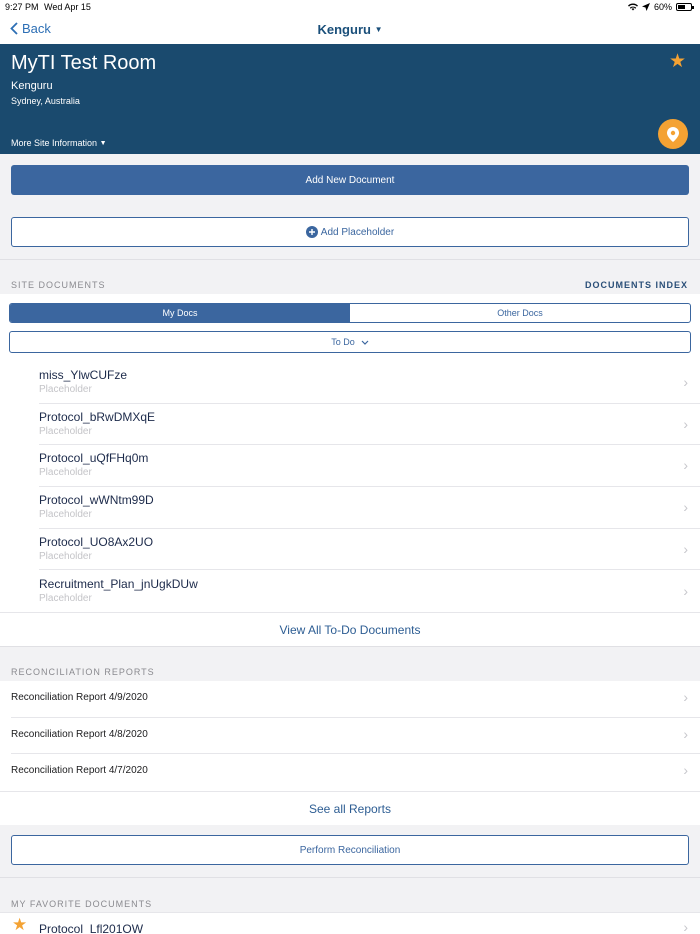 The height and width of the screenshot is (934, 700). I want to click on document-title: Protocol_uQfFHq0m, so click(94, 458).